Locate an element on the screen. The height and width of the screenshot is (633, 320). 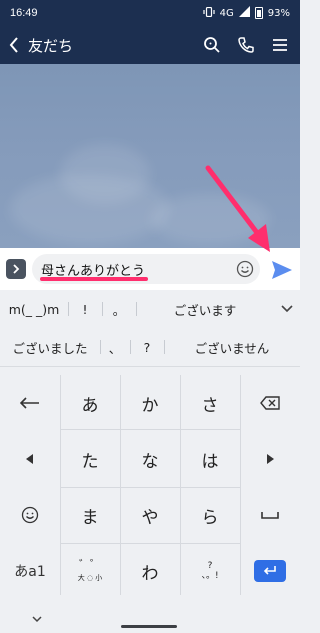
suggestion-bar: m(_ _)m ! 。 ございます ございました 、 ? ございません is located at coordinates (150, 328).